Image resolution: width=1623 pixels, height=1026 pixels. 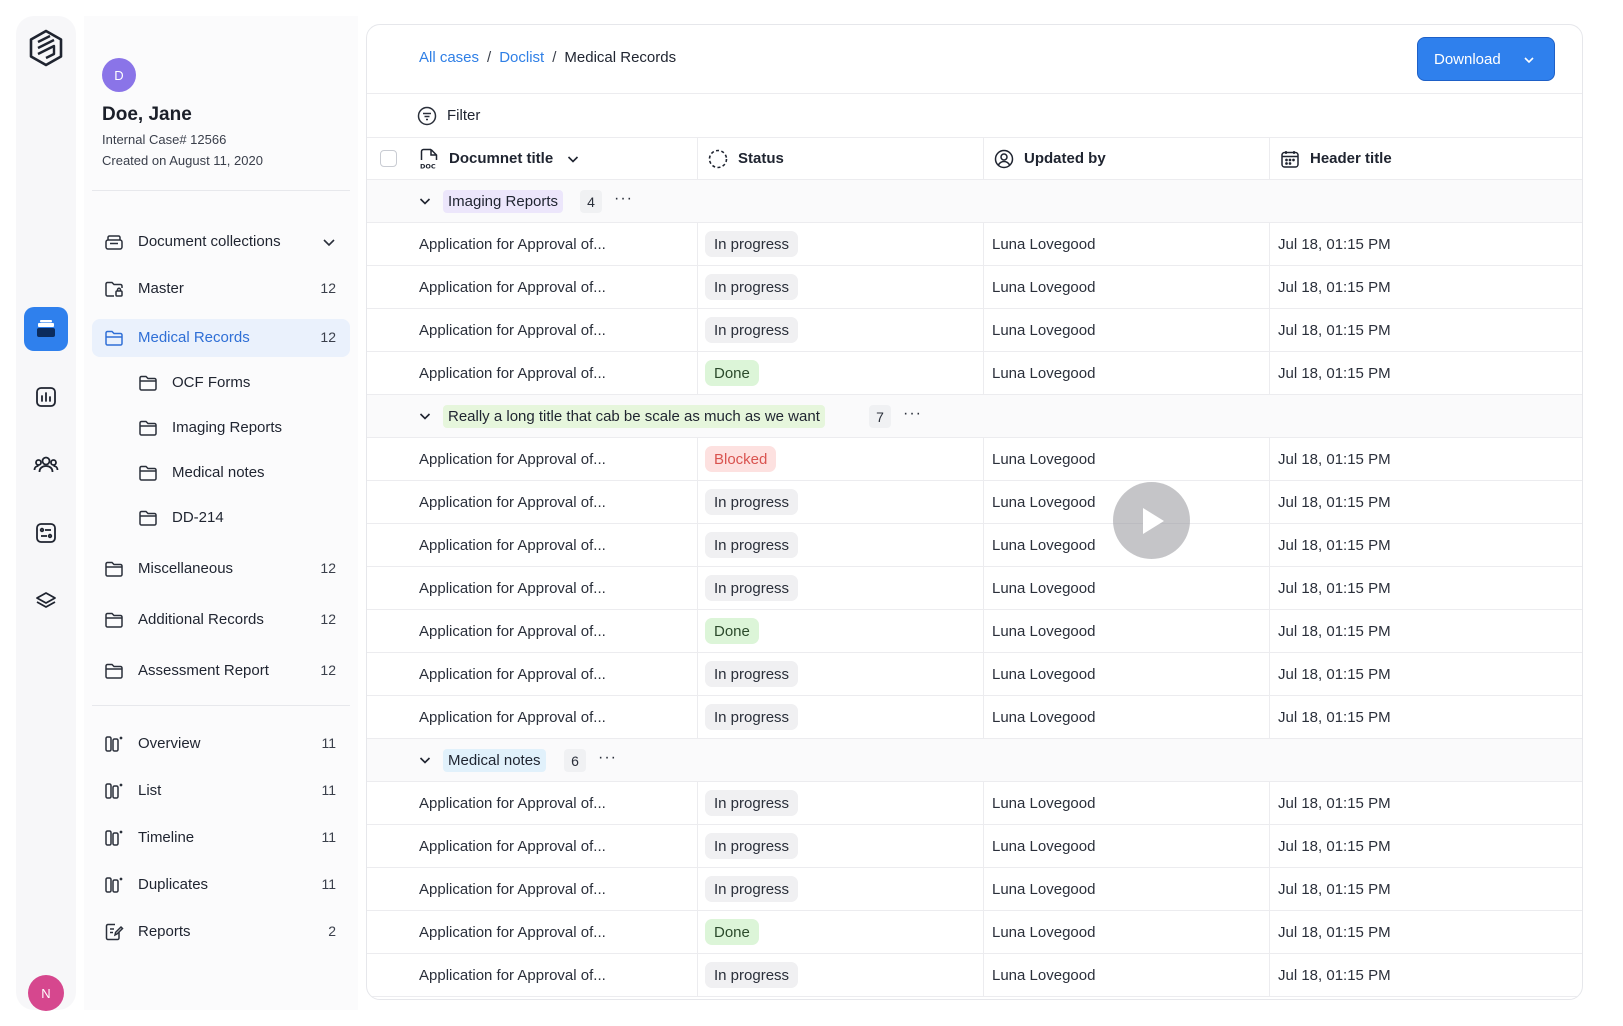 I want to click on sidebar-item-master: Master 12, so click(x=221, y=289).